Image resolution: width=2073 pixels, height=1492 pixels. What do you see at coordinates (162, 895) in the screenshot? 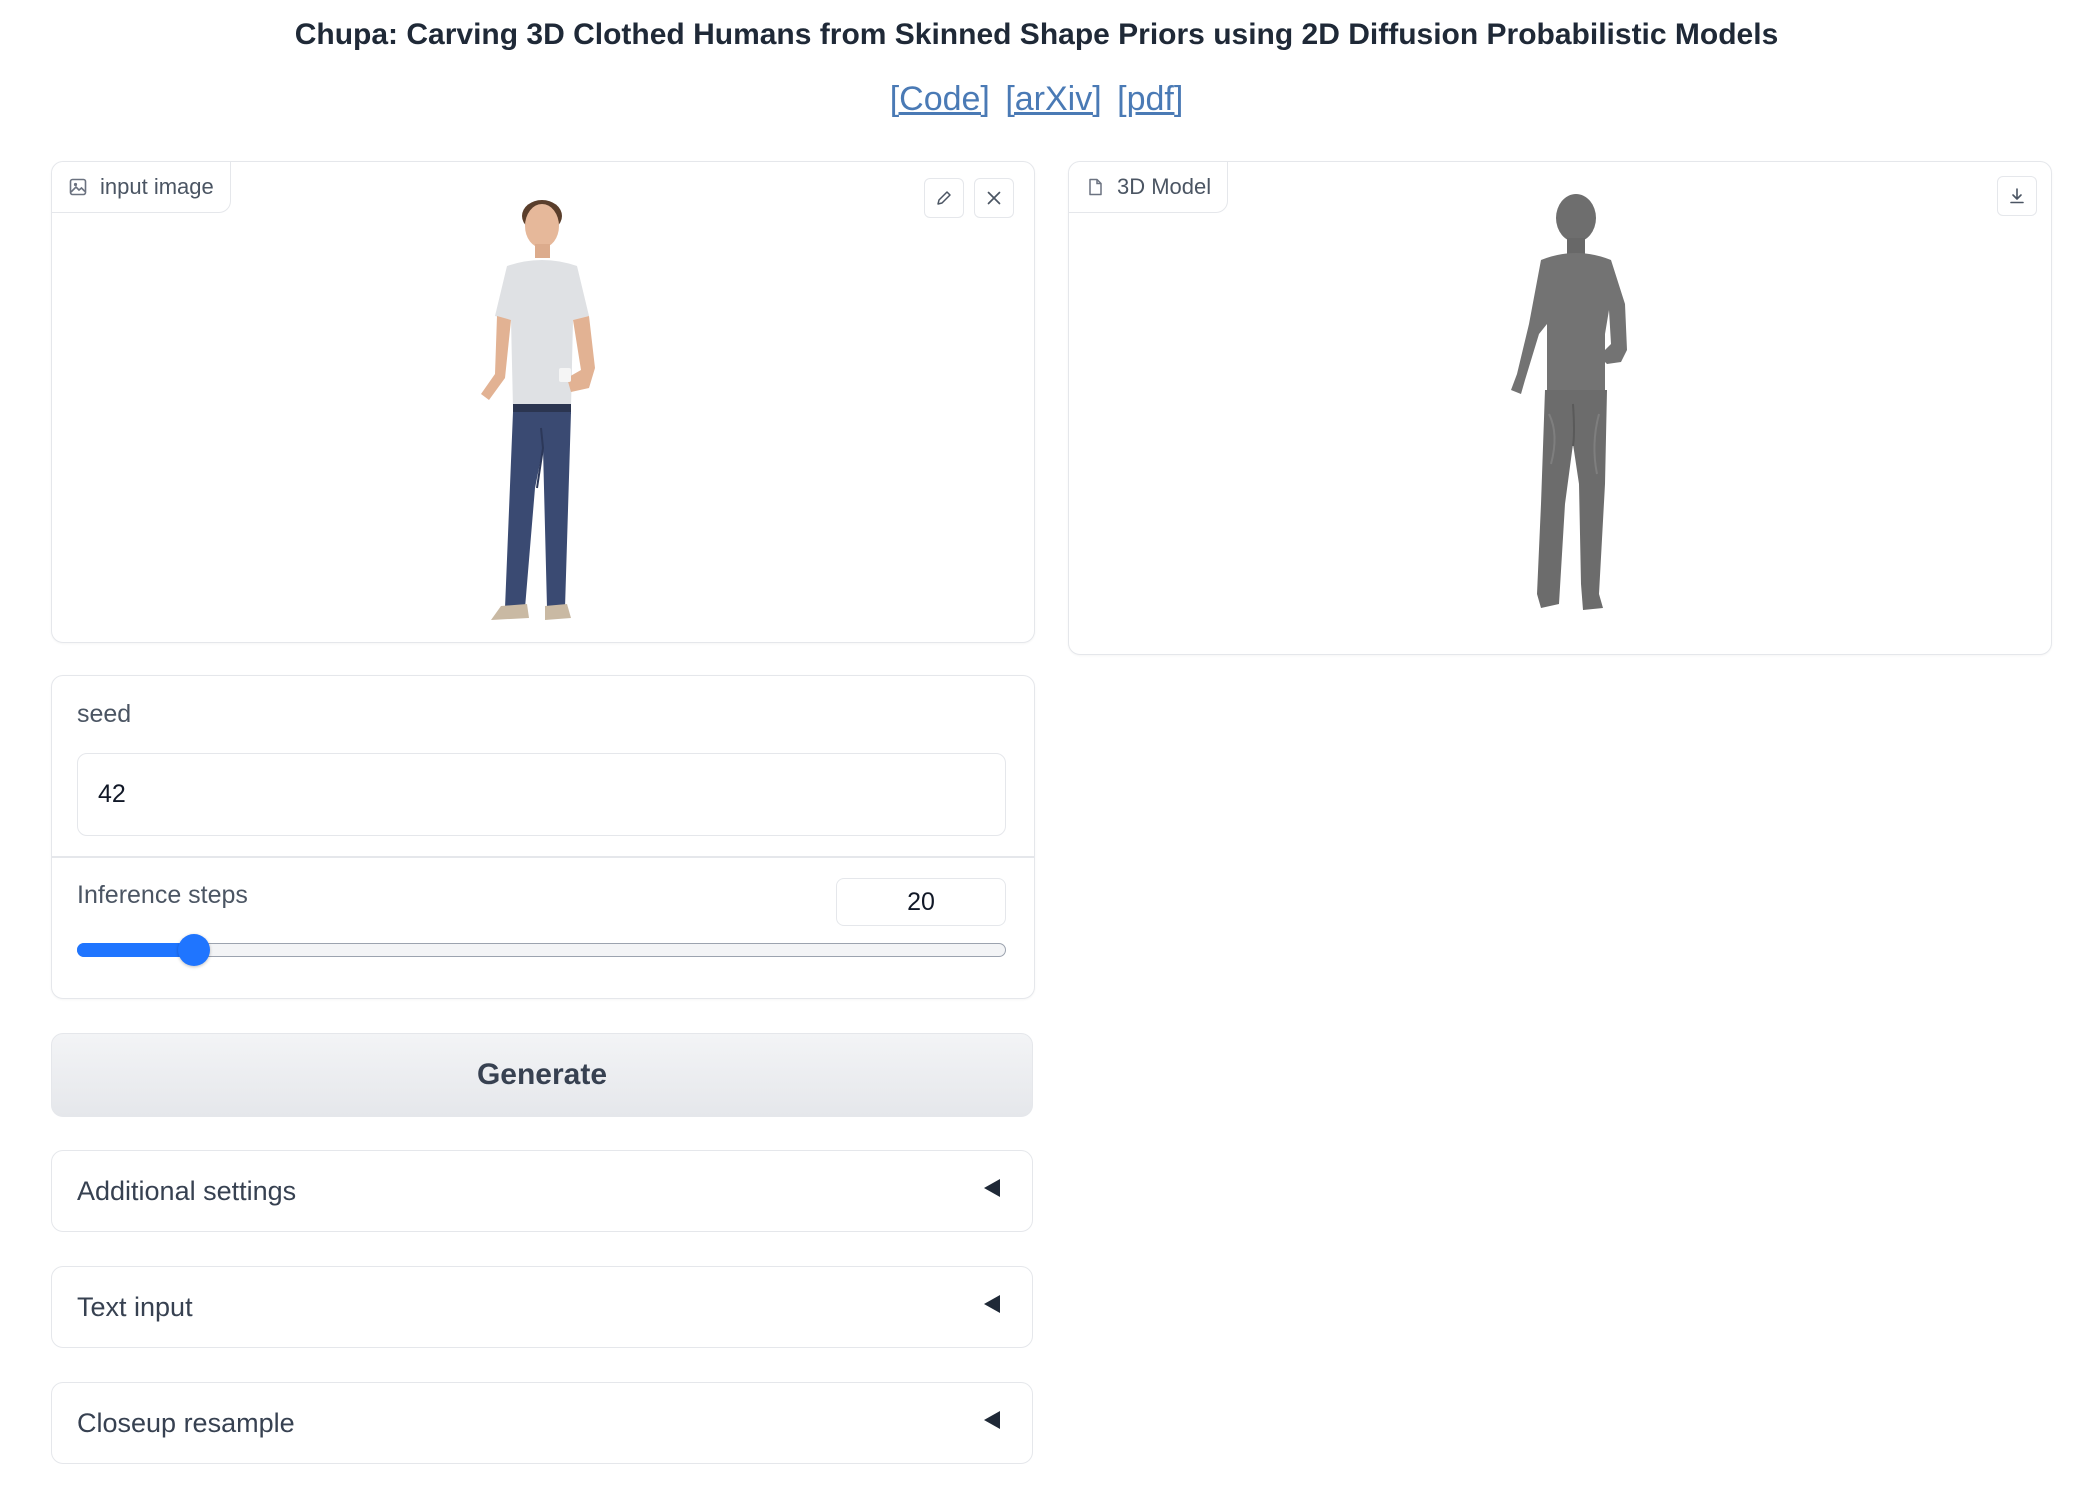
I see `inference-steps-label: Inference steps` at bounding box center [162, 895].